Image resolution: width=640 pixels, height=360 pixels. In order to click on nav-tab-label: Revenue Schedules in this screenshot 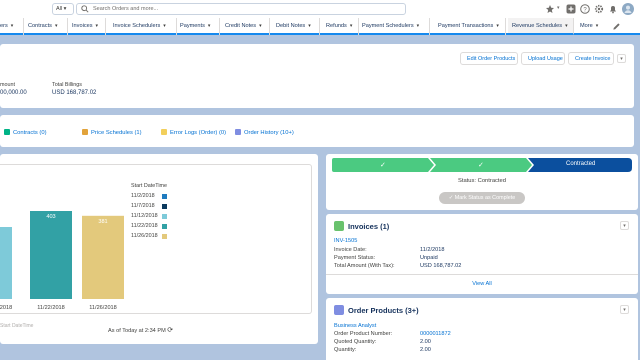, I will do `click(537, 26)`.